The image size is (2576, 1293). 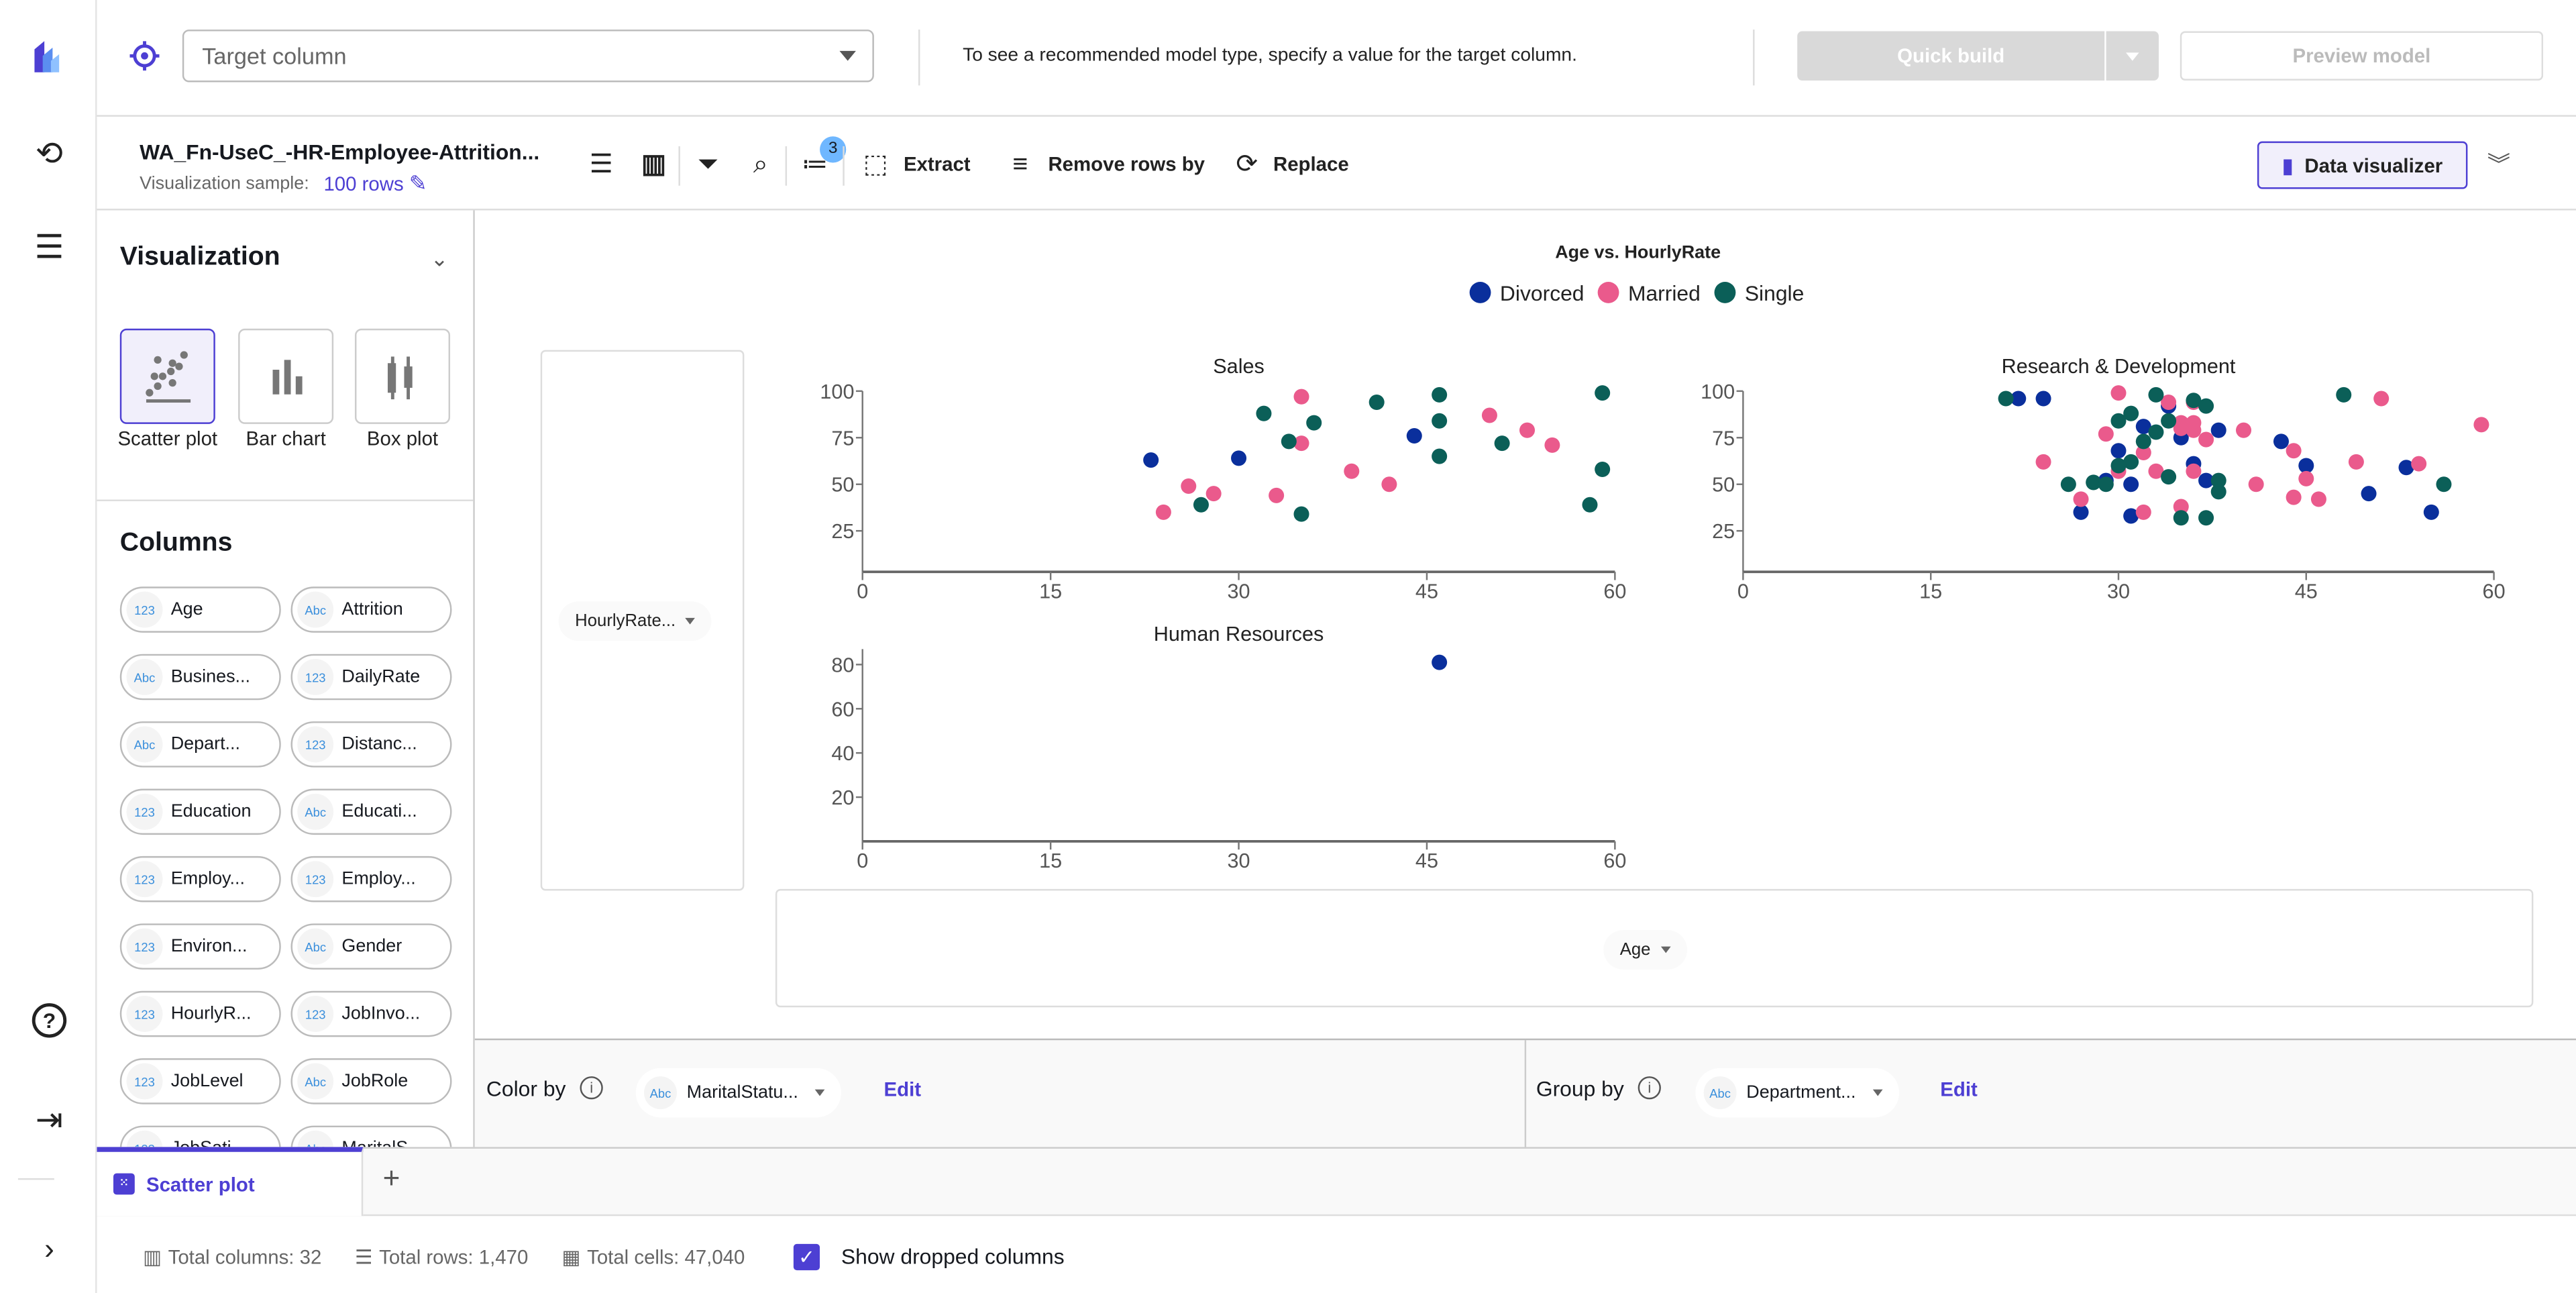 I want to click on type-badge: Abc, so click(x=315, y=1081).